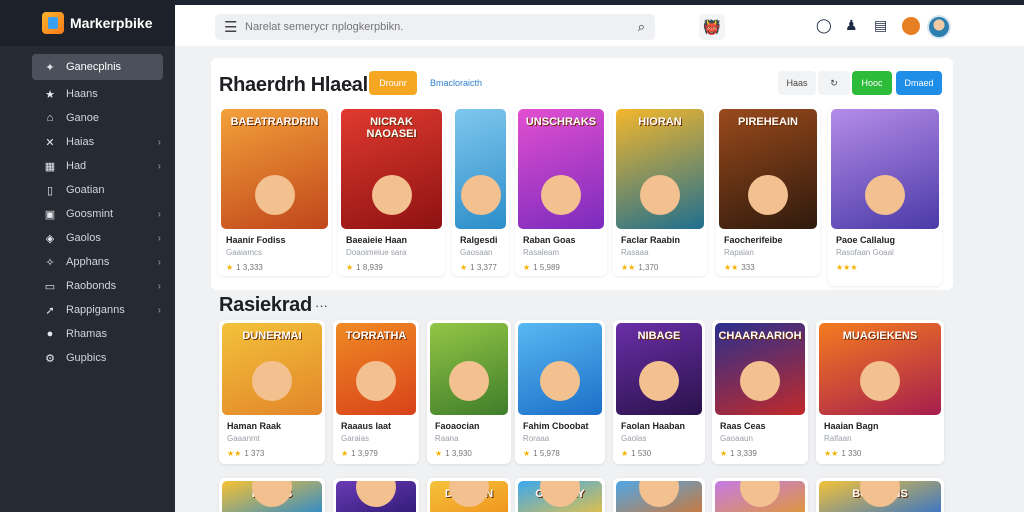  What do you see at coordinates (456, 83) in the screenshot?
I see `filter-link: Bmacloraicth` at bounding box center [456, 83].